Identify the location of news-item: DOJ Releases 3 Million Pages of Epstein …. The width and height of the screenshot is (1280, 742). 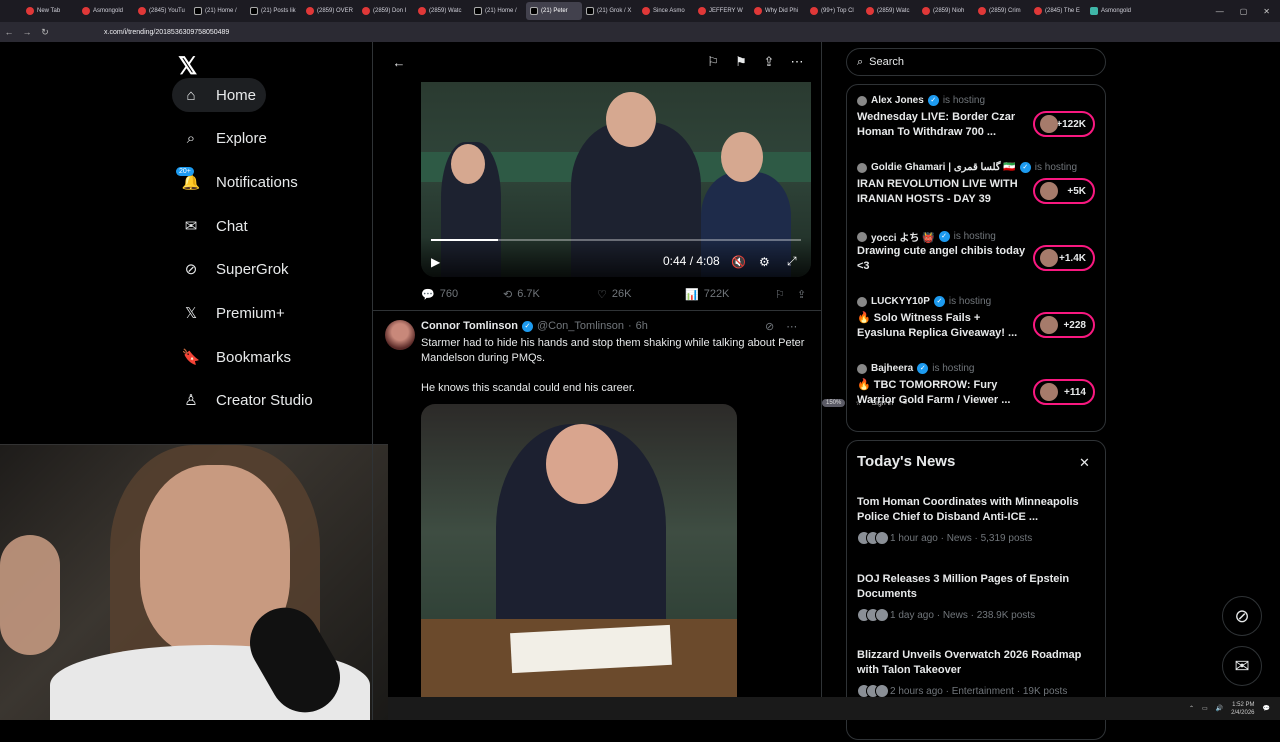
(977, 597).